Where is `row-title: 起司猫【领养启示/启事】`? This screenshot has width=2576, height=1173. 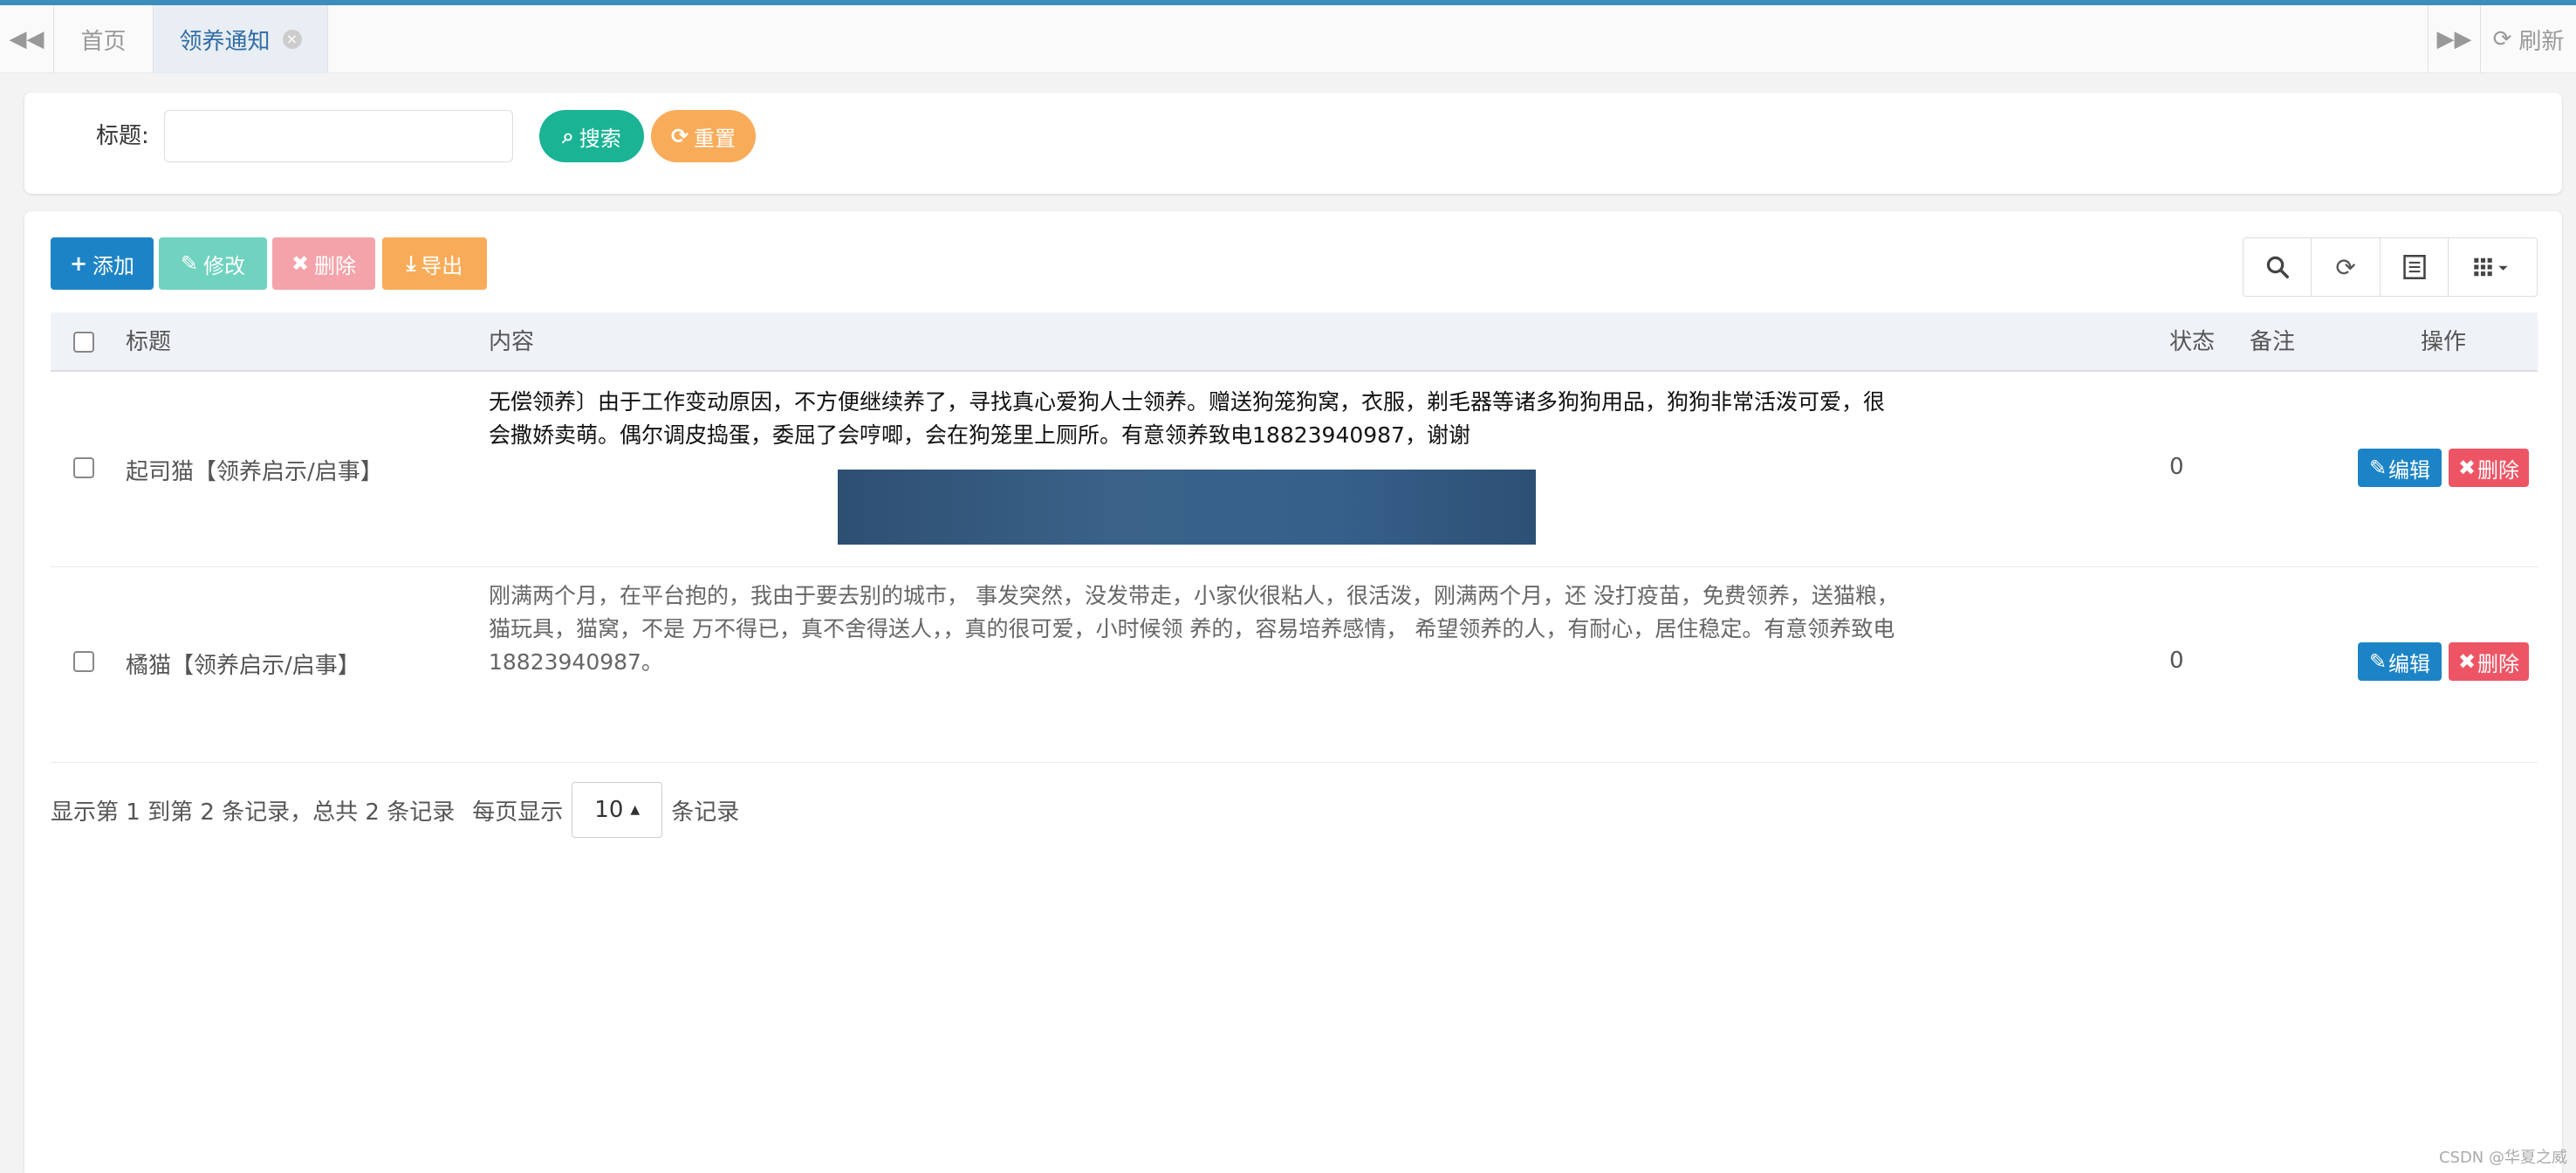
row-title: 起司猫【领养启示/启事】 is located at coordinates (255, 472).